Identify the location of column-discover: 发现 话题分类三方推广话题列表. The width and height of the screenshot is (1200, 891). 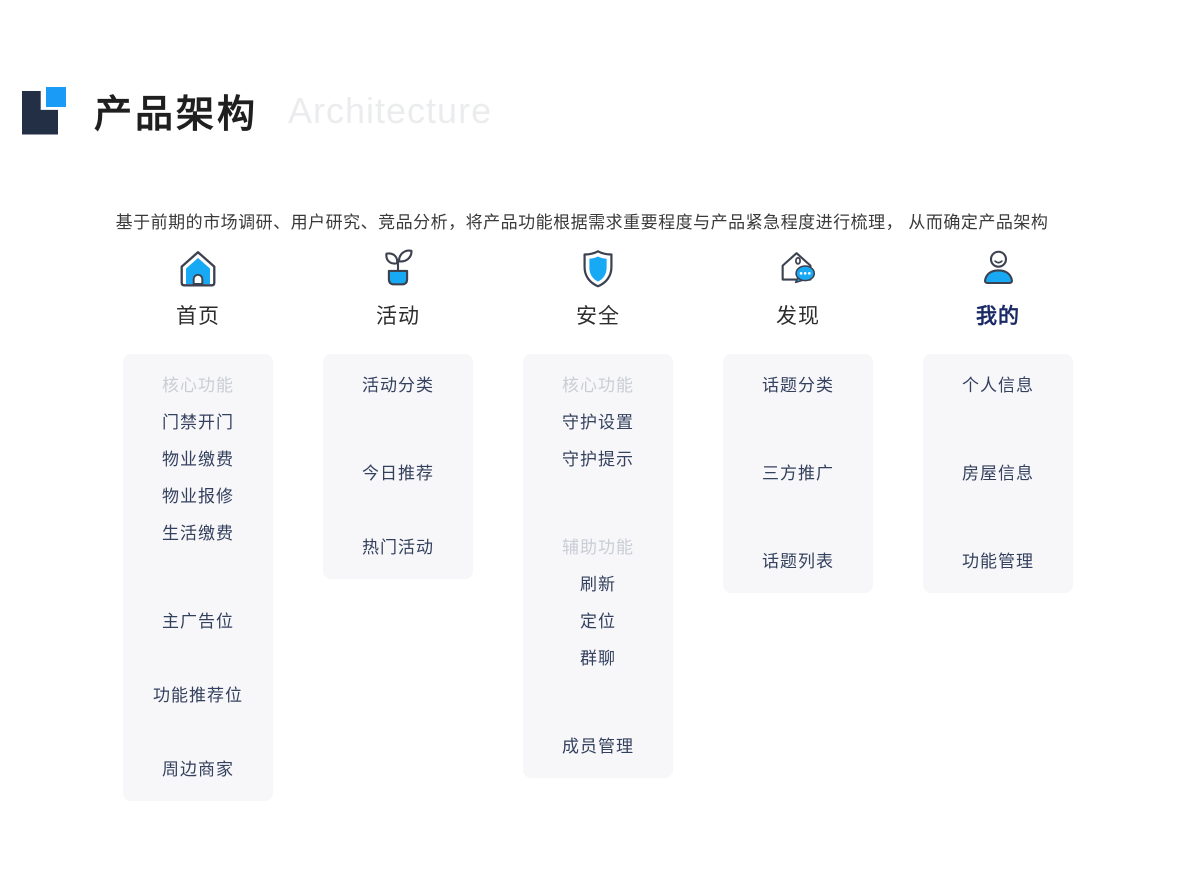
(798, 523).